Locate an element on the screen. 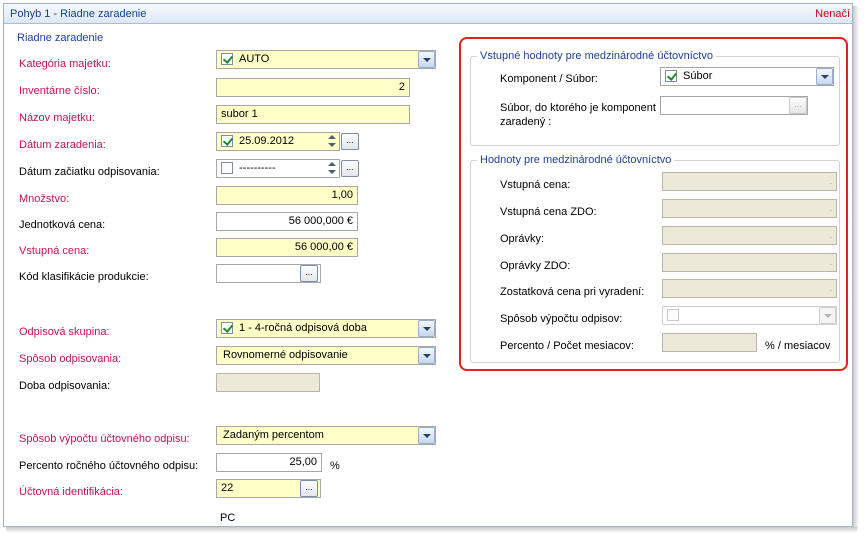 The height and width of the screenshot is (535, 864). datum-zaradenia-input: 25.09.2012 is located at coordinates (278, 141).